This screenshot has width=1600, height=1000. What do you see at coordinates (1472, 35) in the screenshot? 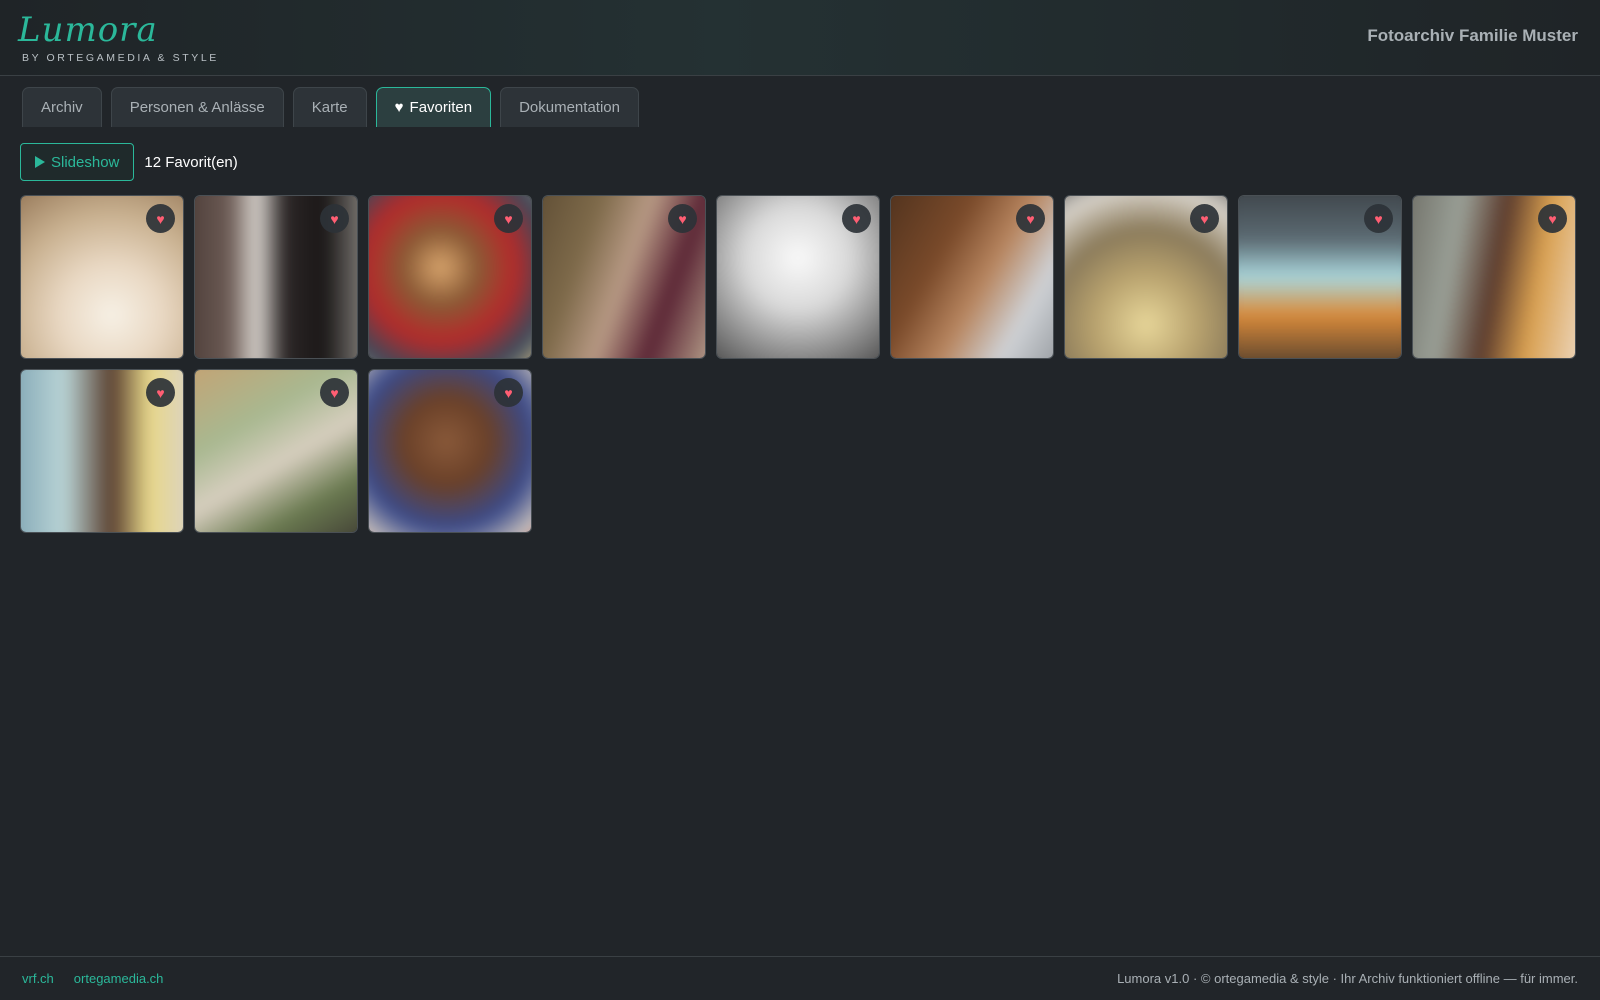
I see `archive-title: Fotoarchiv Familie Muster` at bounding box center [1472, 35].